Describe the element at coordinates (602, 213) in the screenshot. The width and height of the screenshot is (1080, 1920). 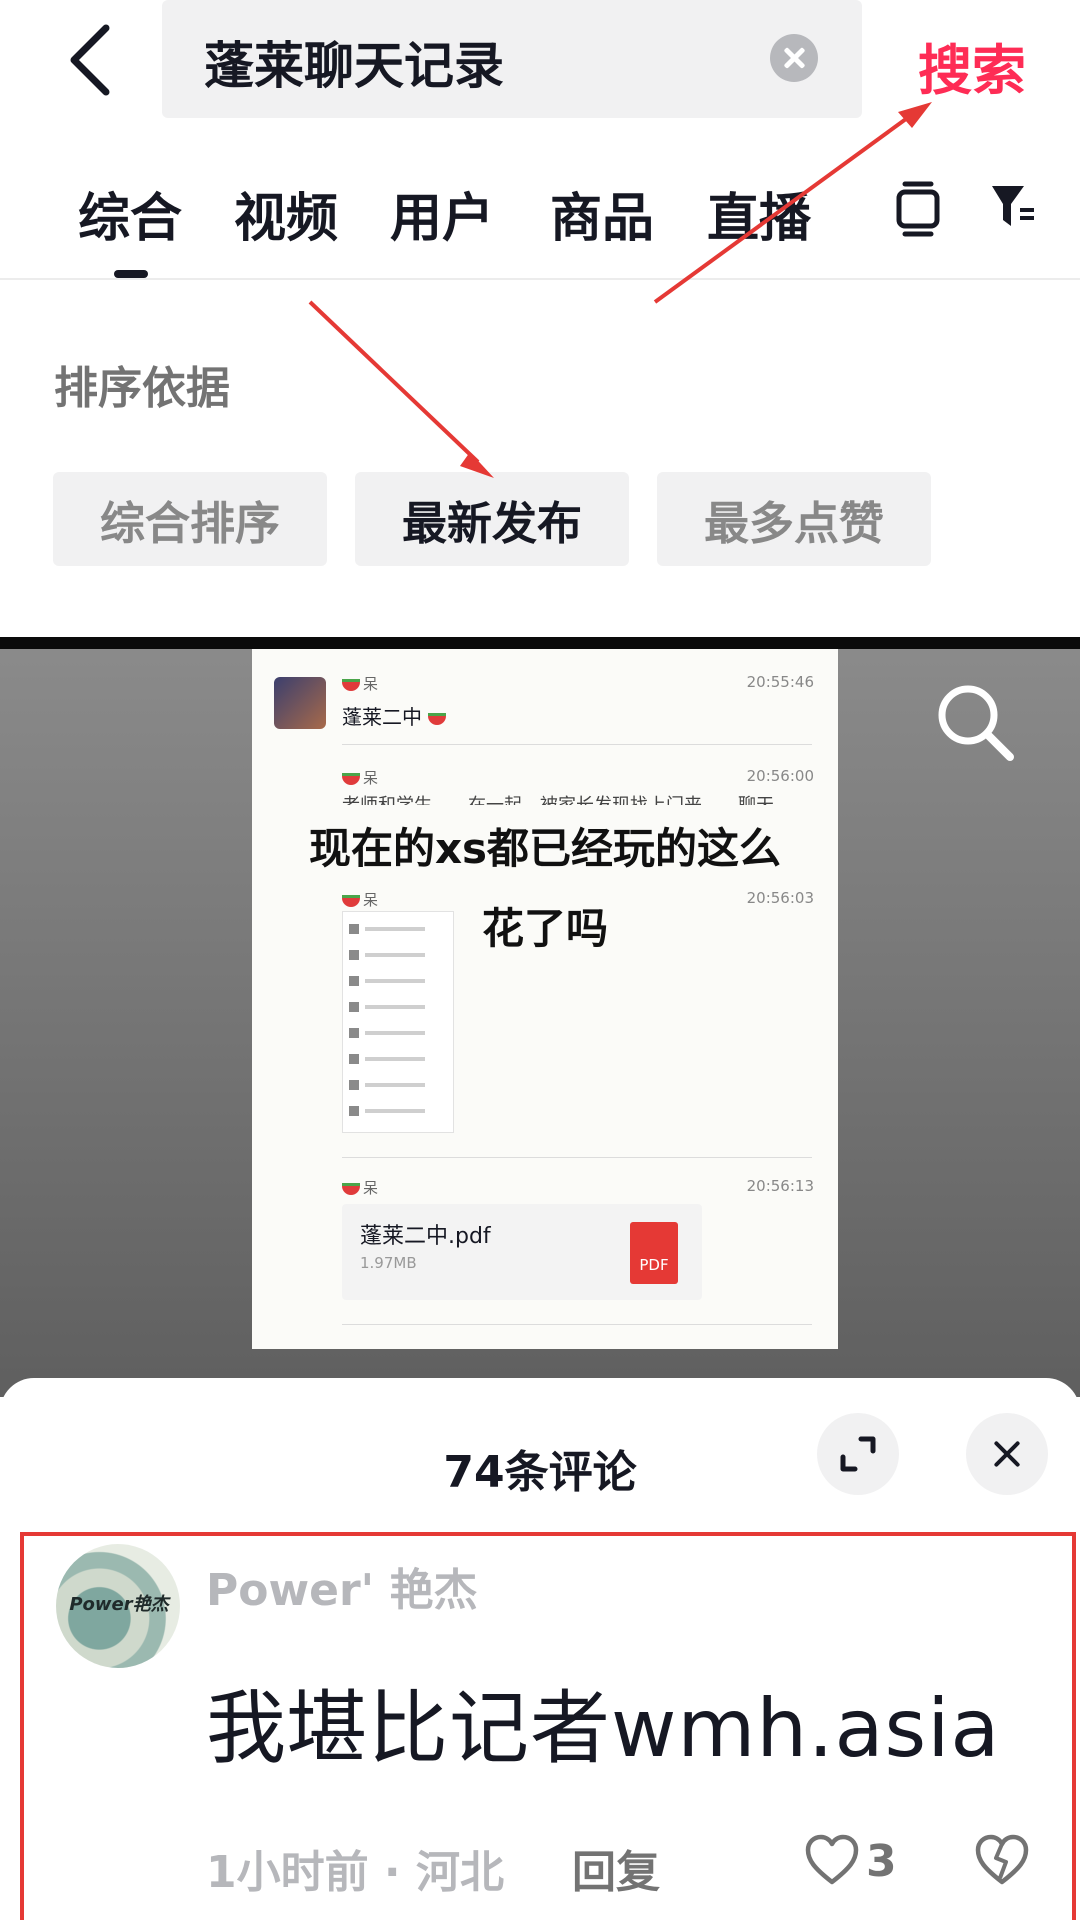
I see `tab-products: 商品` at that location.